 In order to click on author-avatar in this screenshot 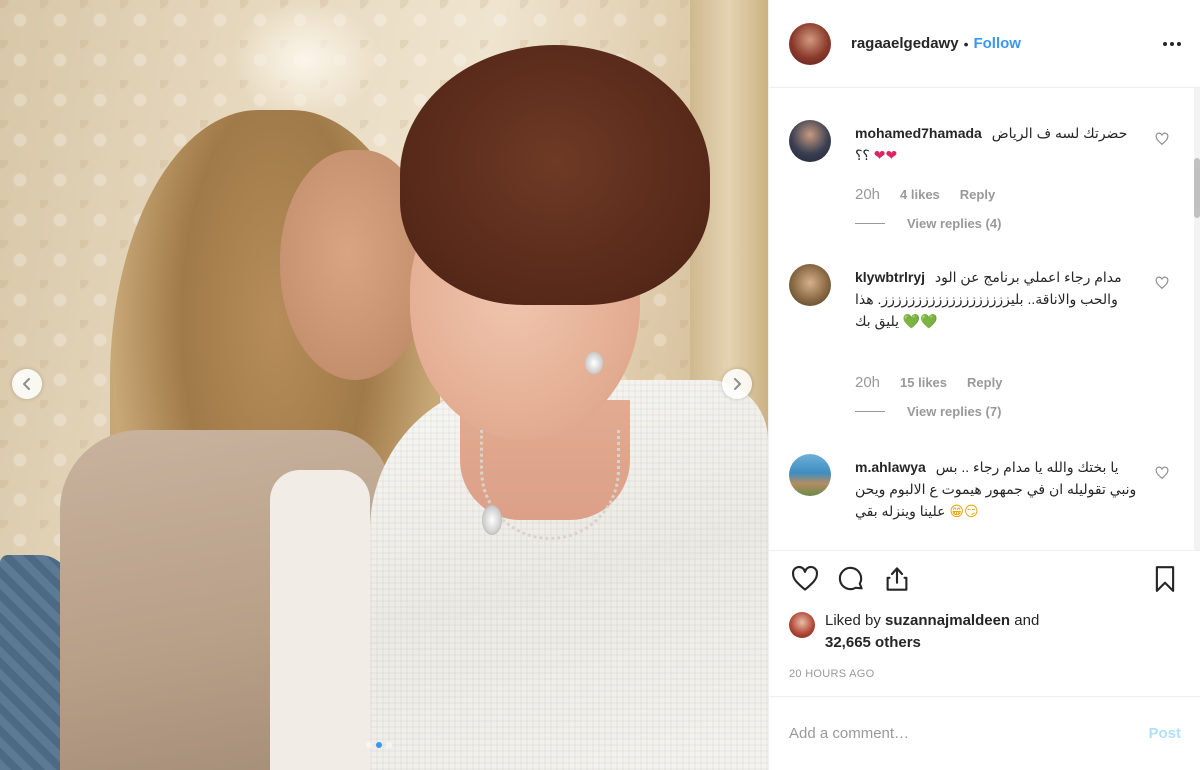, I will do `click(810, 43)`.